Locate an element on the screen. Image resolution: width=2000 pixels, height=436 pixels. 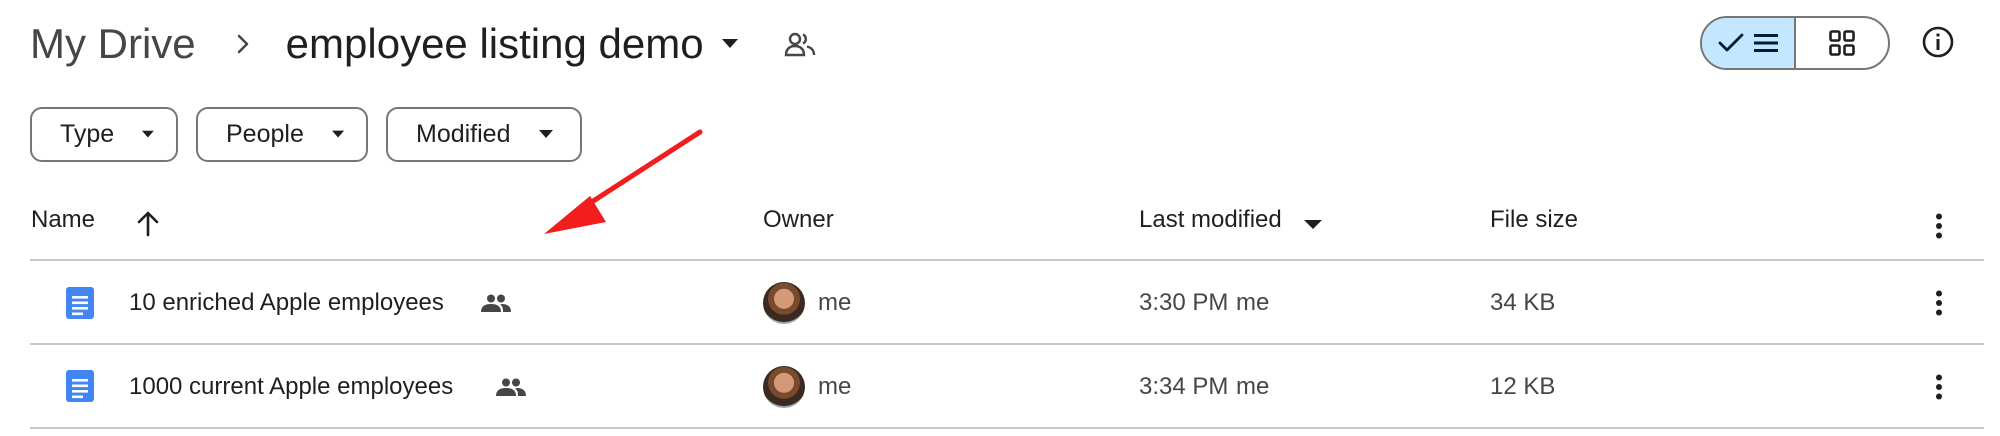
filter-chips: Type People Modified is located at coordinates (306, 134).